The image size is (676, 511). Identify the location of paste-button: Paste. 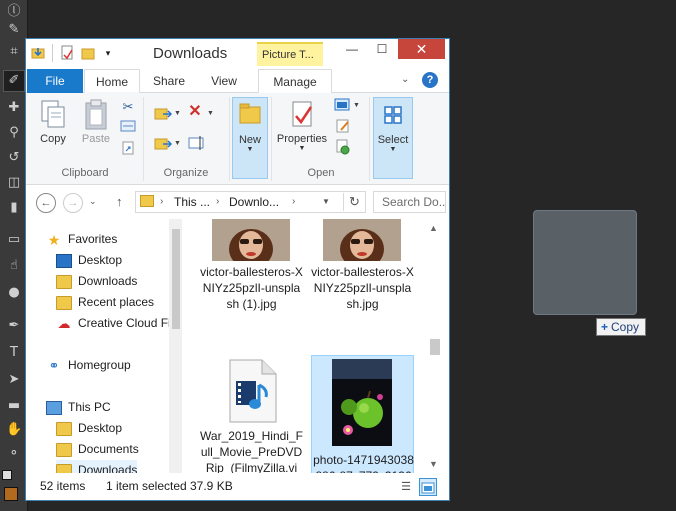
(96, 130).